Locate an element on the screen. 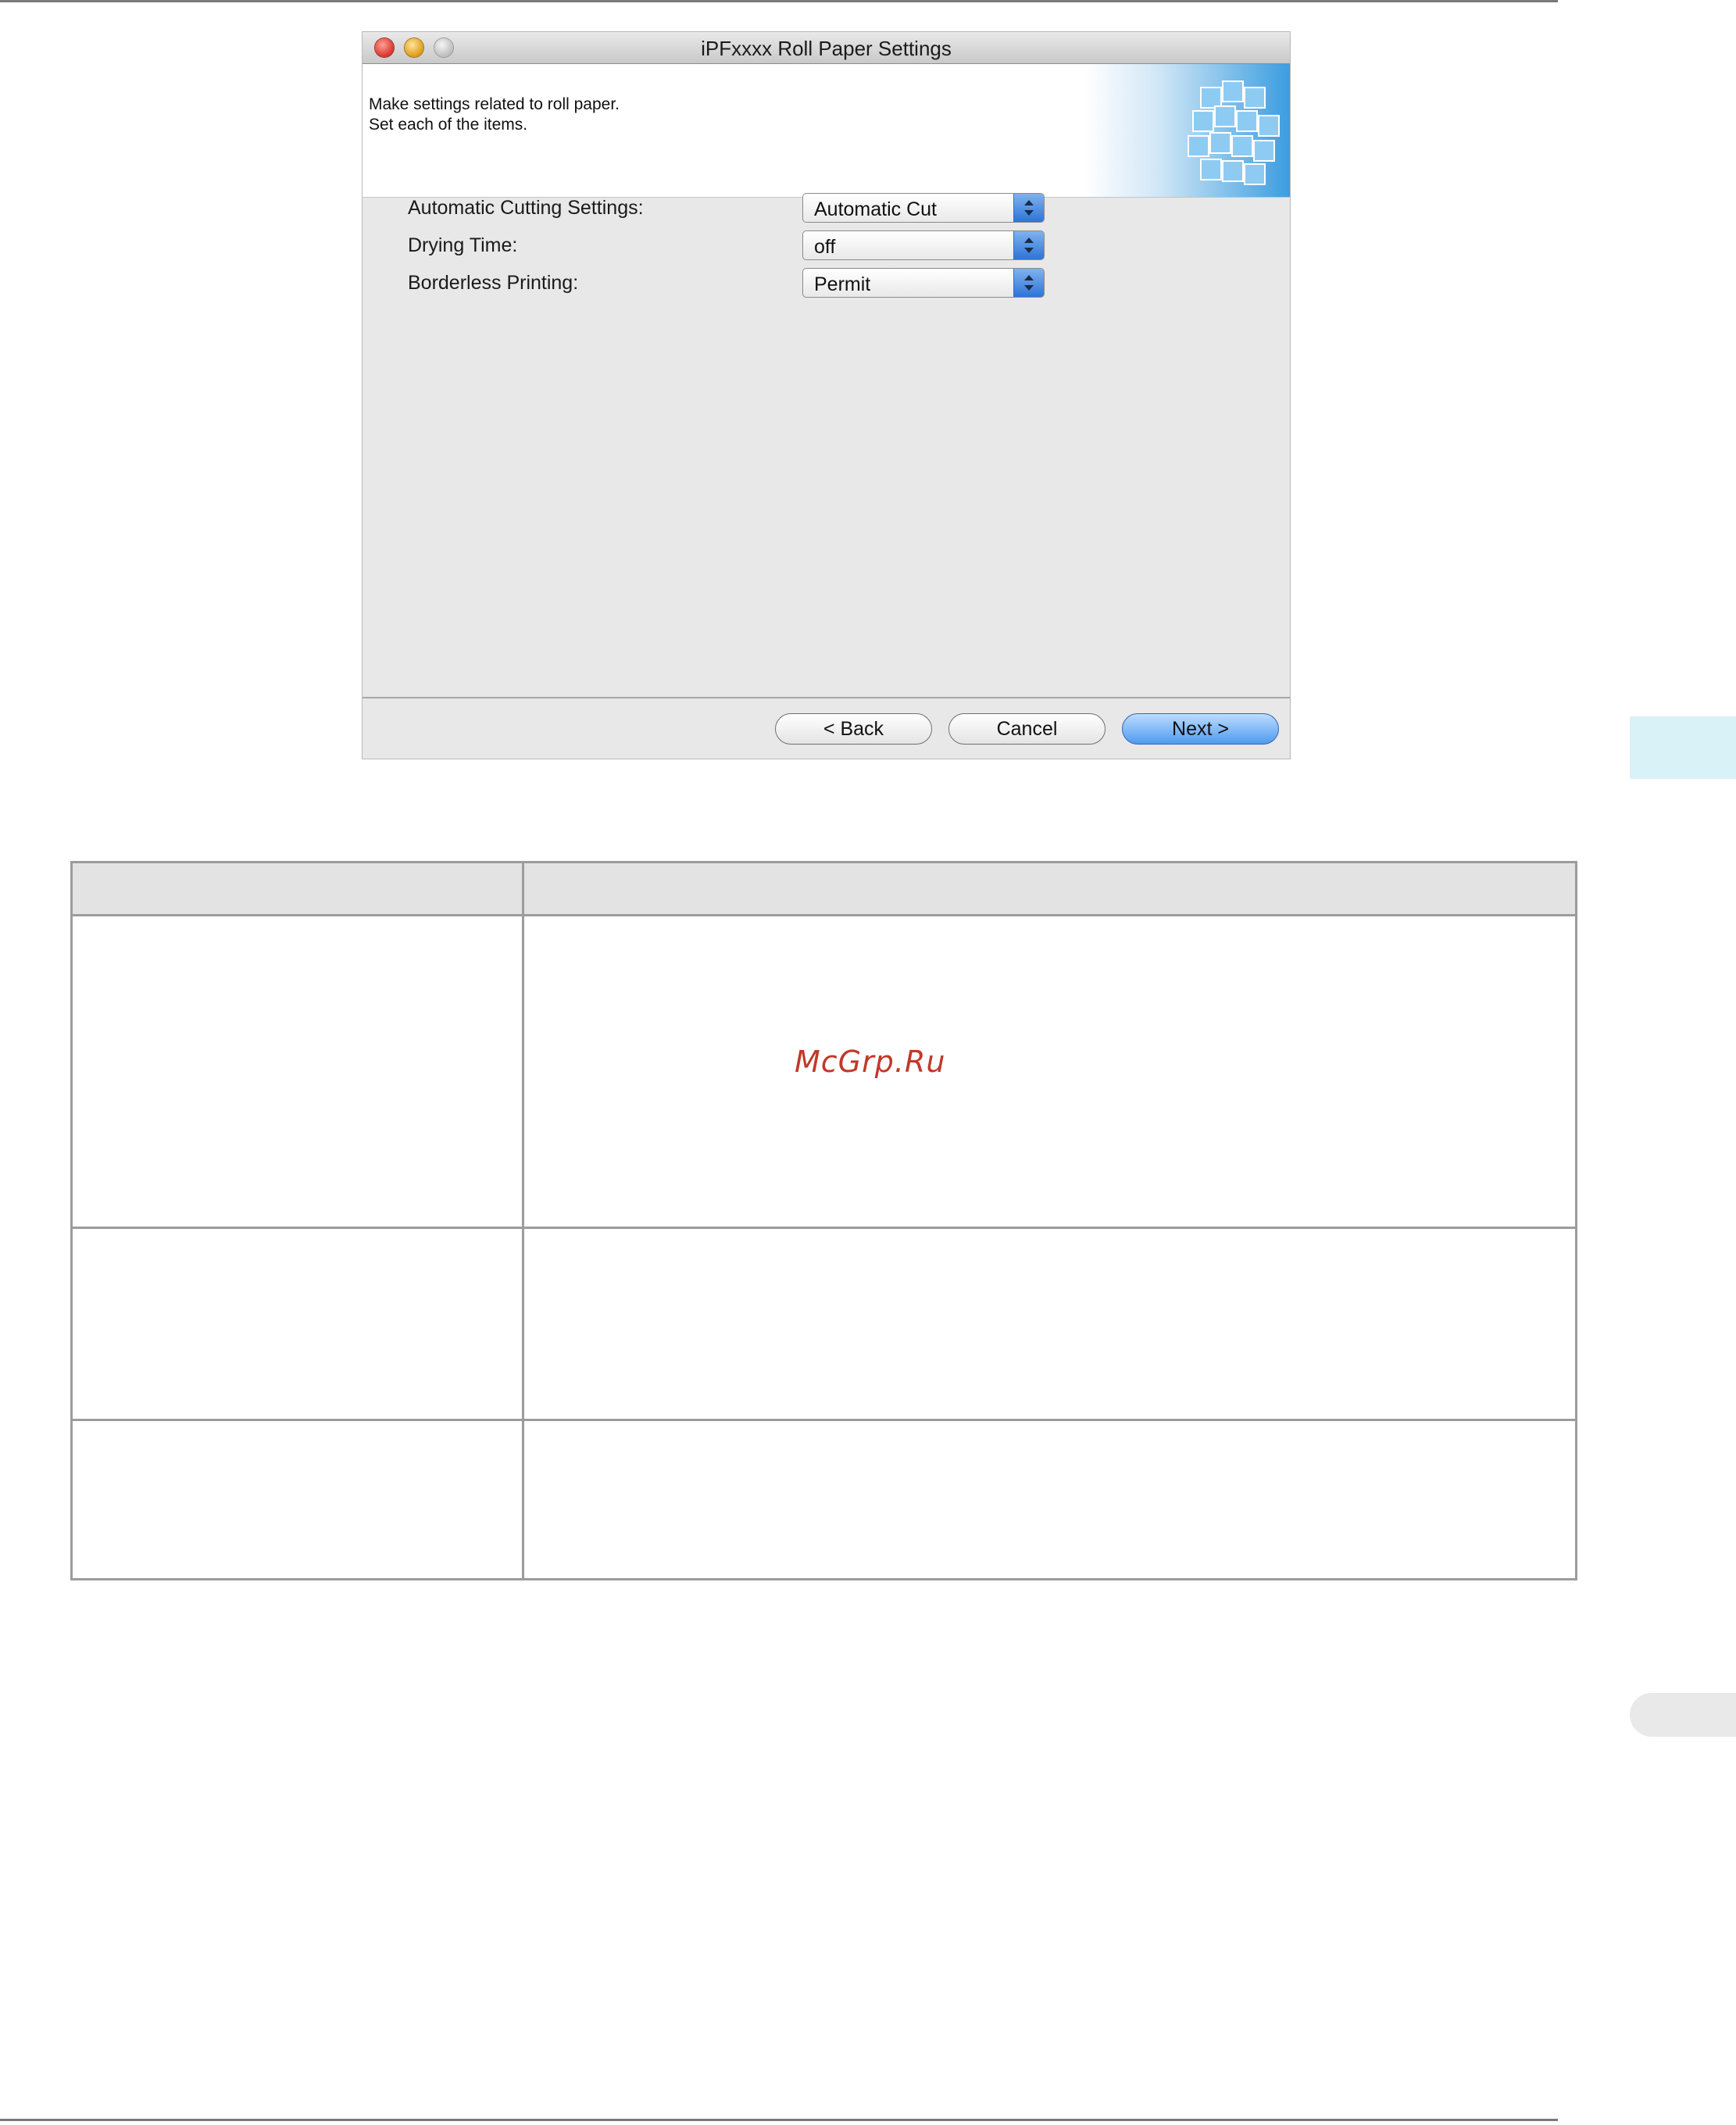 Image resolution: width=1736 pixels, height=2125 pixels. borderless-printing-value: Permit is located at coordinates (843, 284).